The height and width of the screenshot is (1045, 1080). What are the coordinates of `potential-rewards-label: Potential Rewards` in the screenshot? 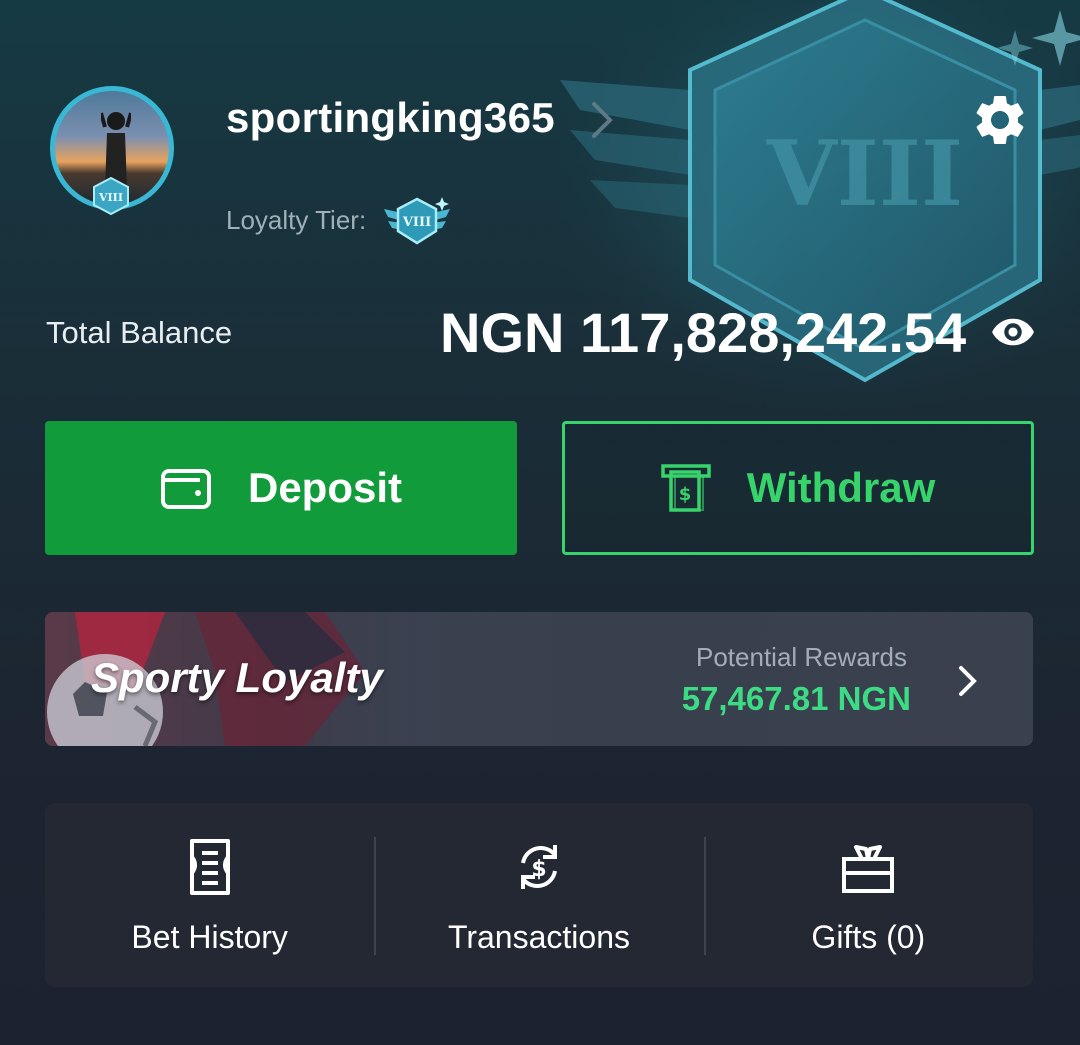 It's located at (801, 657).